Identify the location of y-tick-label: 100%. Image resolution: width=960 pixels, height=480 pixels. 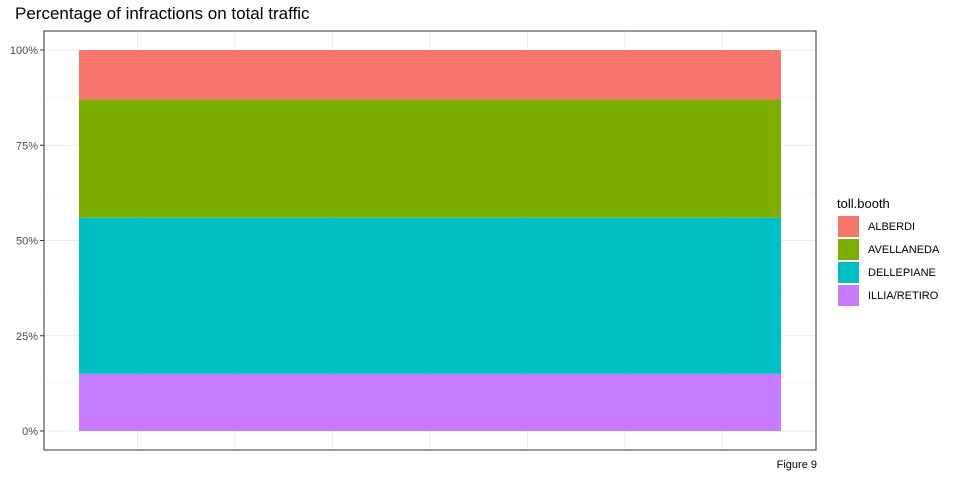
(24, 51).